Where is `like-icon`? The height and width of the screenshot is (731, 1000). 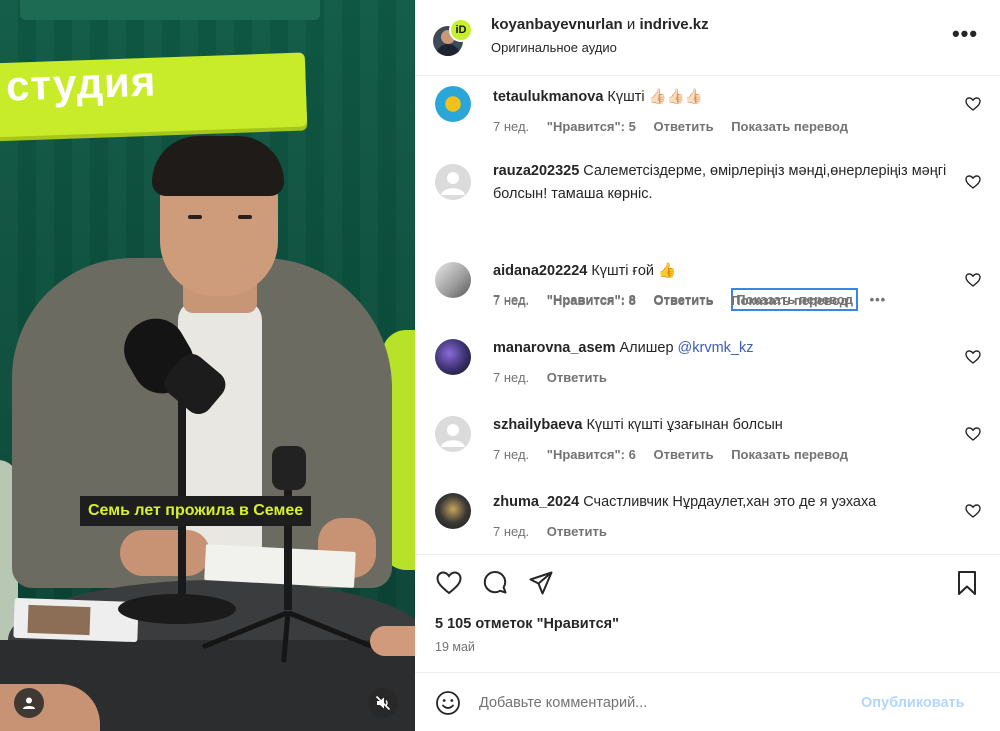 like-icon is located at coordinates (449, 583).